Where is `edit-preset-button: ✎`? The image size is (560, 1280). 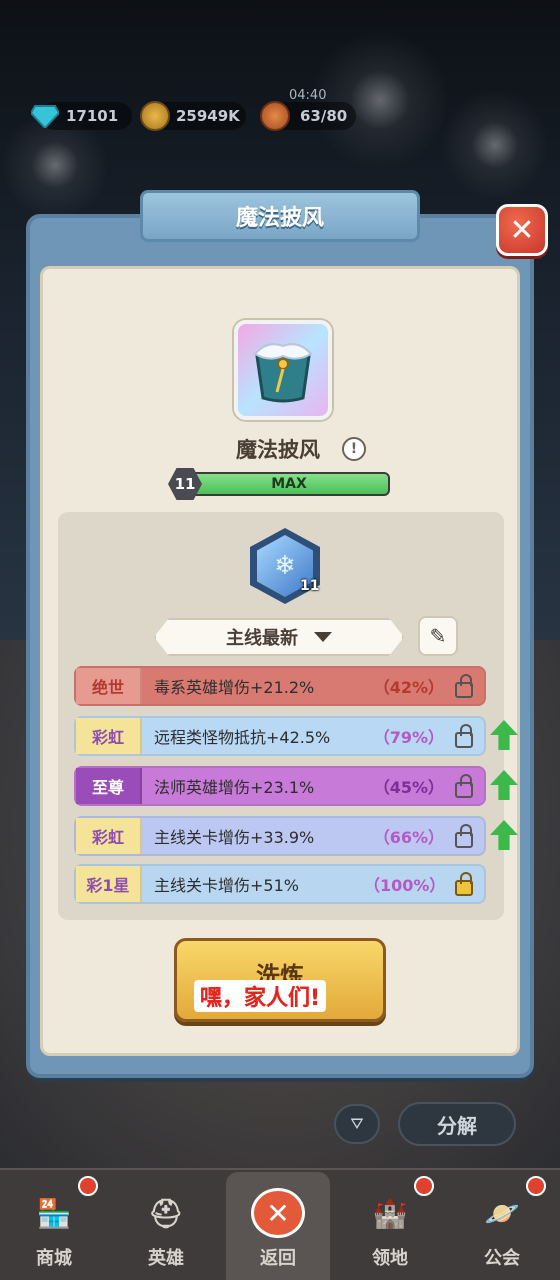 edit-preset-button: ✎ is located at coordinates (438, 636).